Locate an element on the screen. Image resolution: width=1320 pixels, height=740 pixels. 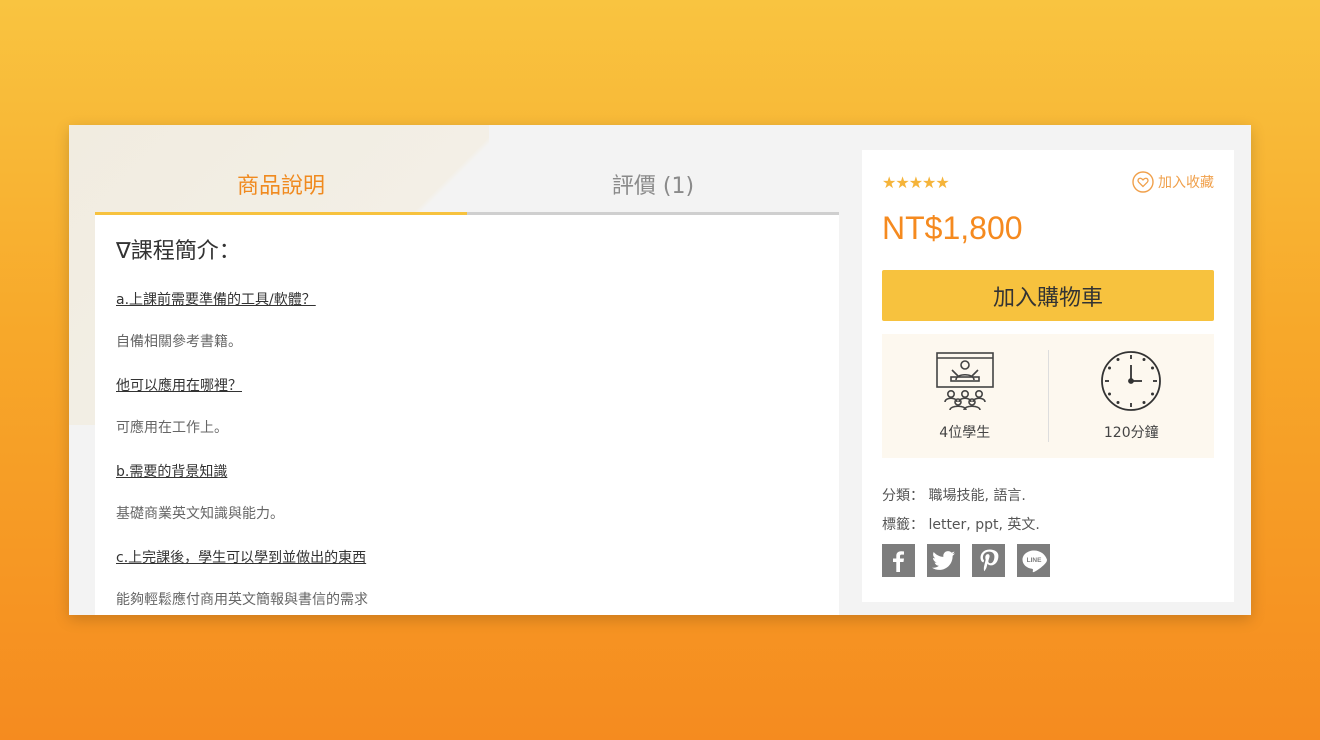
svg-text: LINE is located at coordinates (1033, 560).